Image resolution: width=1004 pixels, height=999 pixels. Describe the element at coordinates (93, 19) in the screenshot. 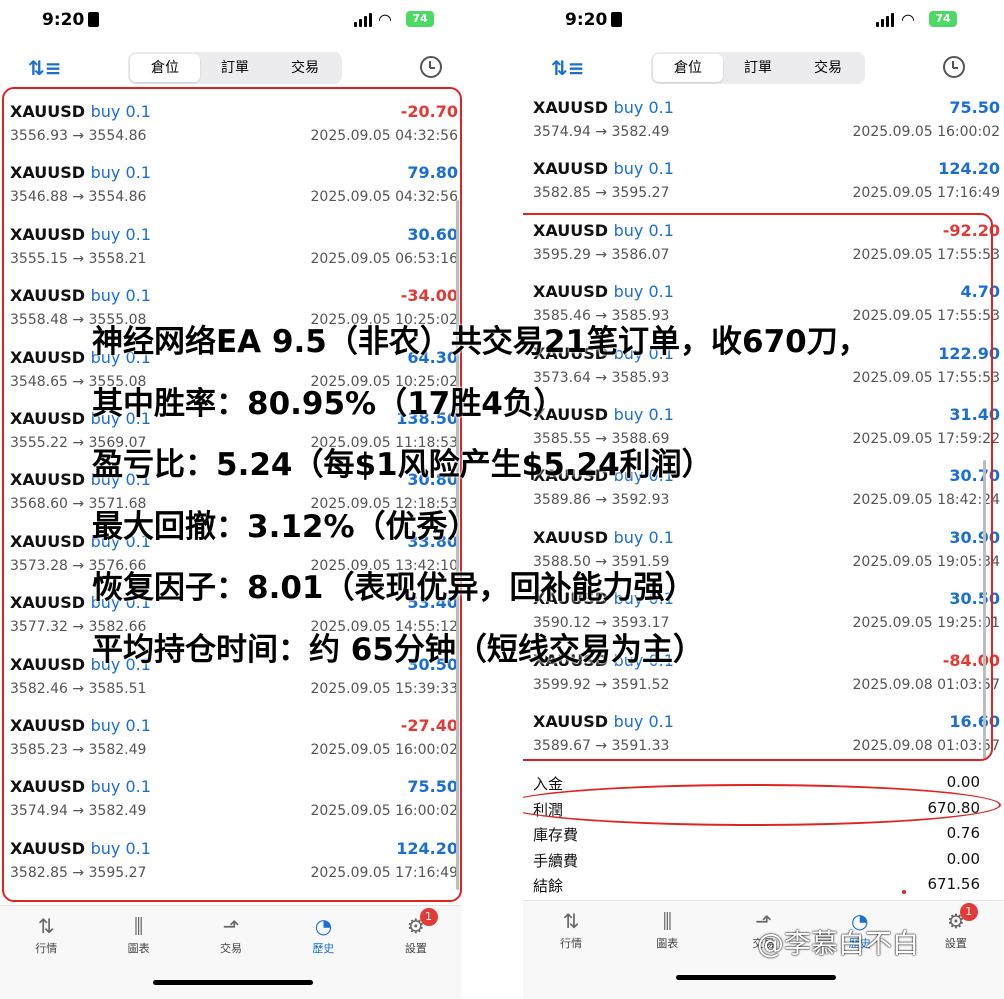

I see `sim-card-icon` at that location.